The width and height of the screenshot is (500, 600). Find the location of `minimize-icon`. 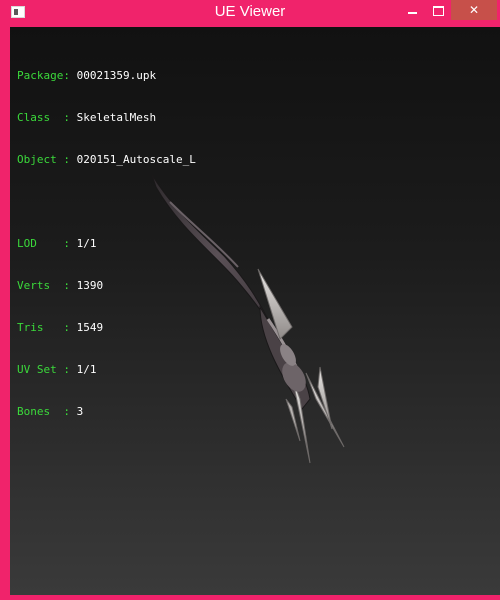

minimize-icon is located at coordinates (412, 12).